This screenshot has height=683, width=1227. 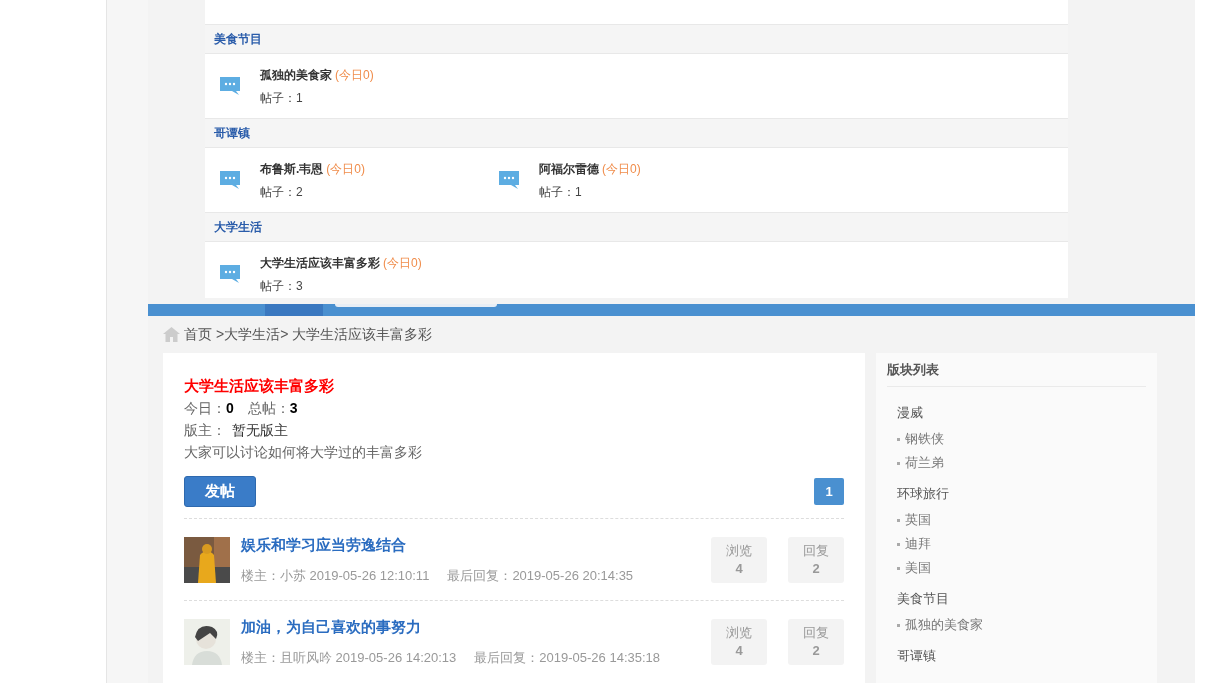 What do you see at coordinates (1021, 599) in the screenshot?
I see `sidebar-group: 美食节目` at bounding box center [1021, 599].